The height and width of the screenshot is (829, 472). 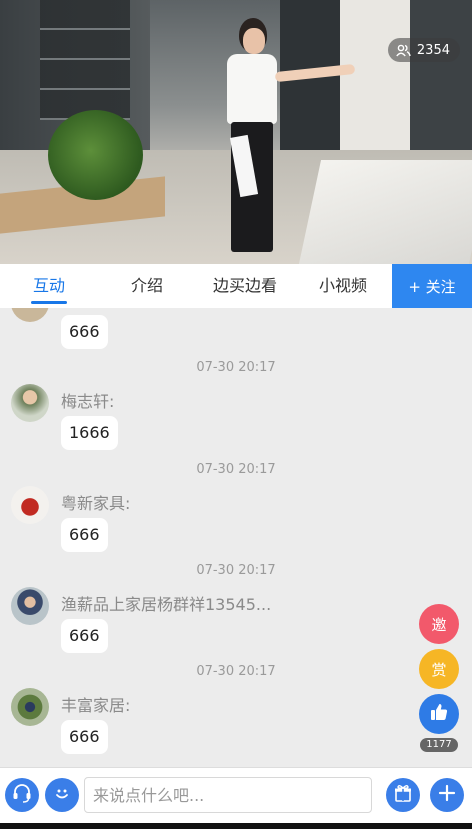 I want to click on invite-button: 邀, so click(x=439, y=624).